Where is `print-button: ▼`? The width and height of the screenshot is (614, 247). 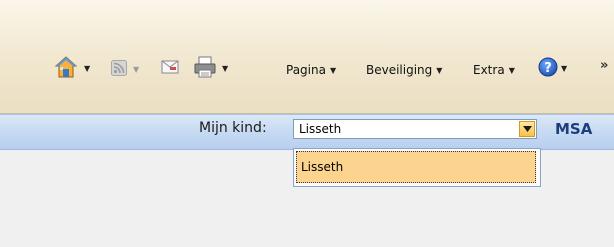 print-button: ▼ is located at coordinates (211, 68).